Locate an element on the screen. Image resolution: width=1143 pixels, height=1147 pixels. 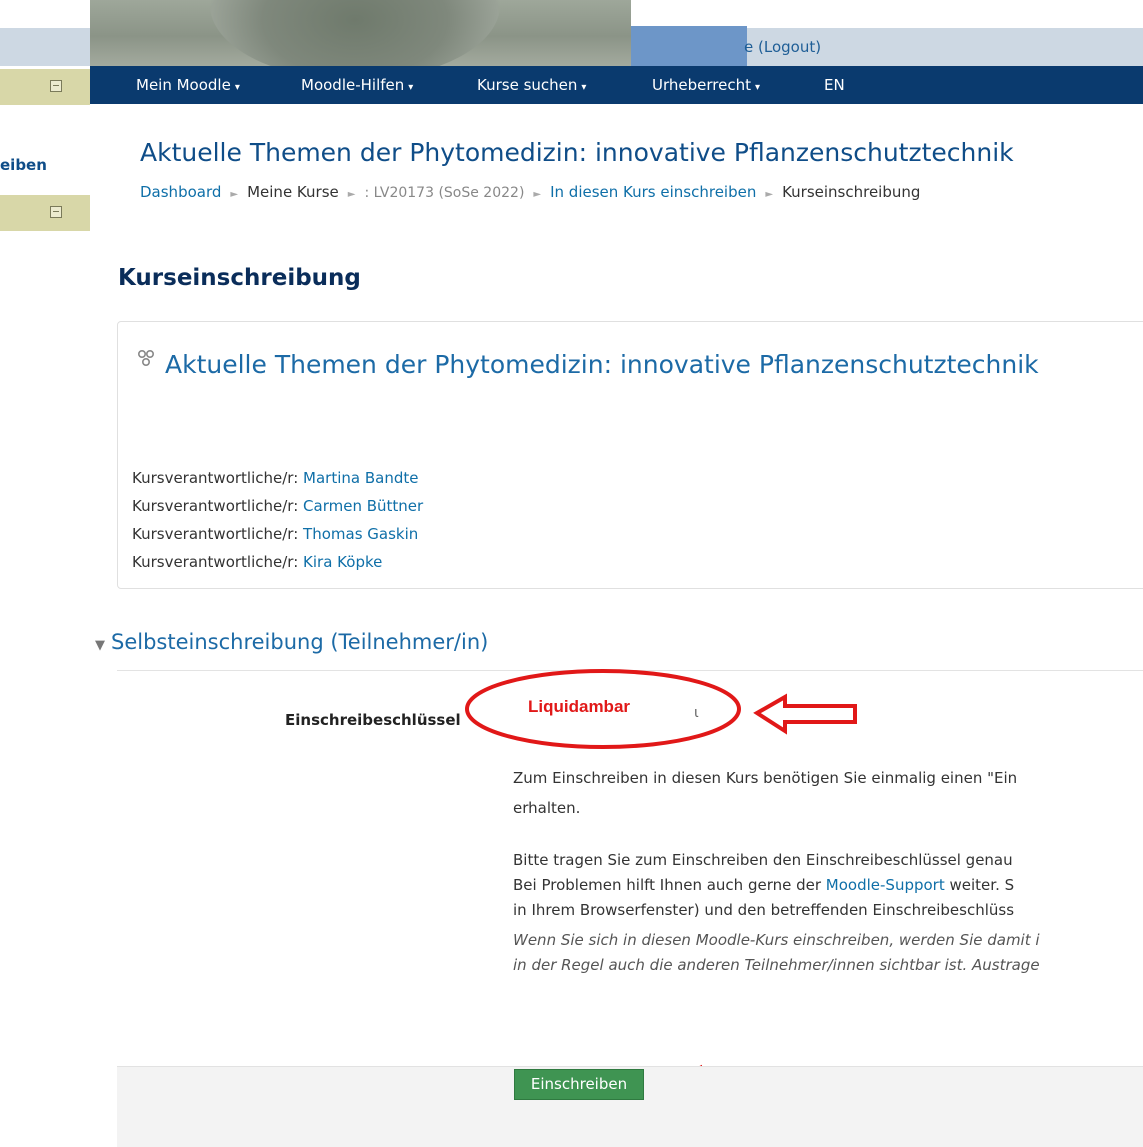
nav-label: Moodle-Hilfen is located at coordinates (353, 85).